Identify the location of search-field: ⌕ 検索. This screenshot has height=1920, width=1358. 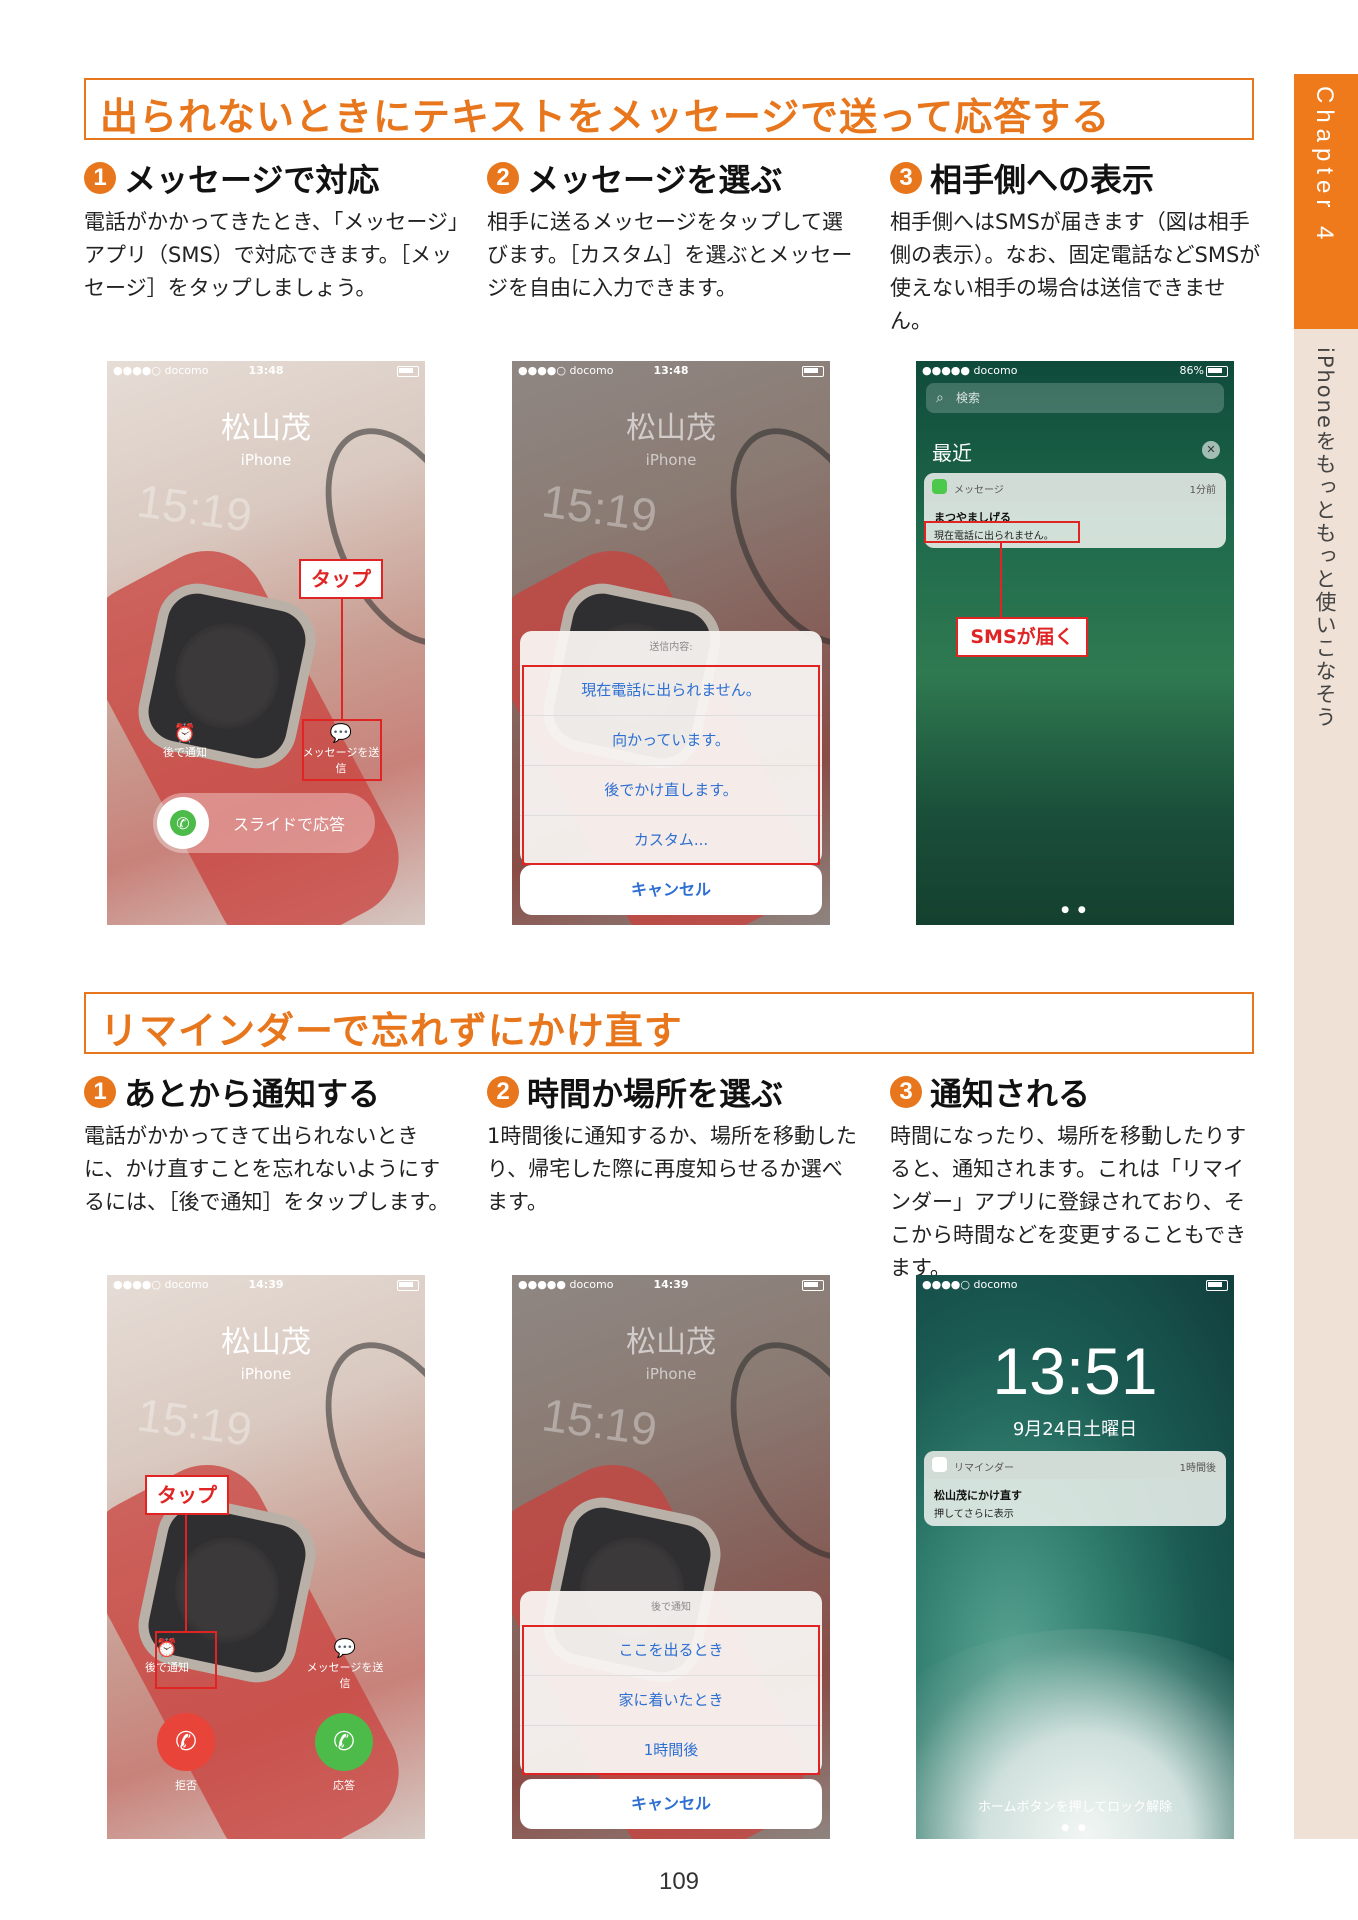
(1075, 398).